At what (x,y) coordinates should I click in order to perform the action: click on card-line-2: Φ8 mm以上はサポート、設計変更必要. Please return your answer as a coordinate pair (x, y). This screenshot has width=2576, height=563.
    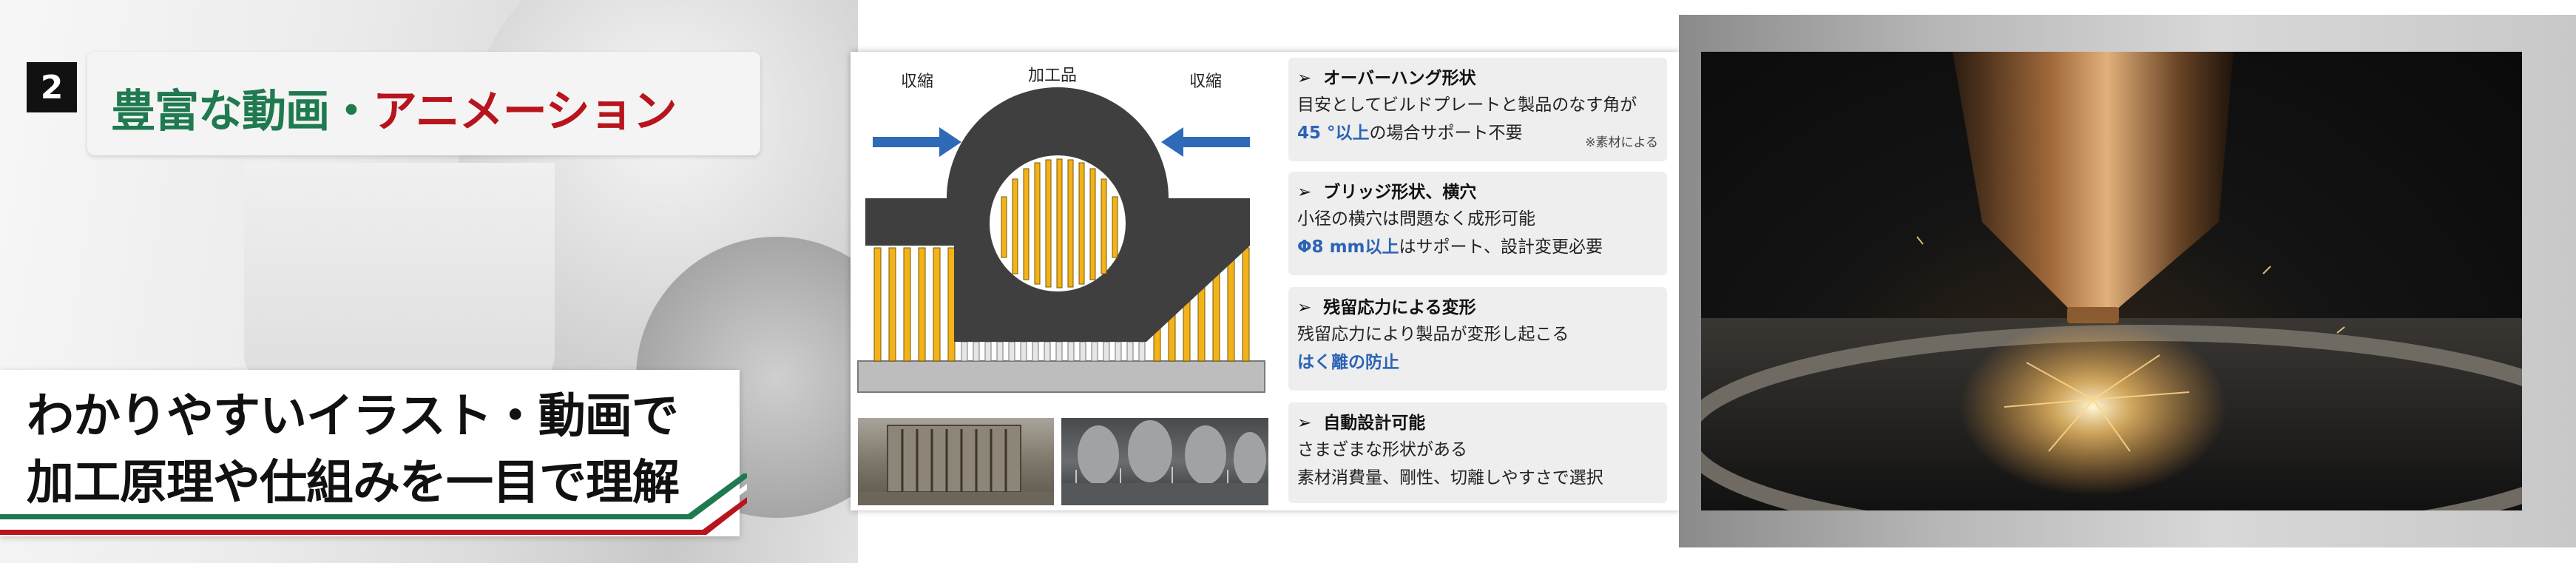
    Looking at the image, I should click on (1450, 247).